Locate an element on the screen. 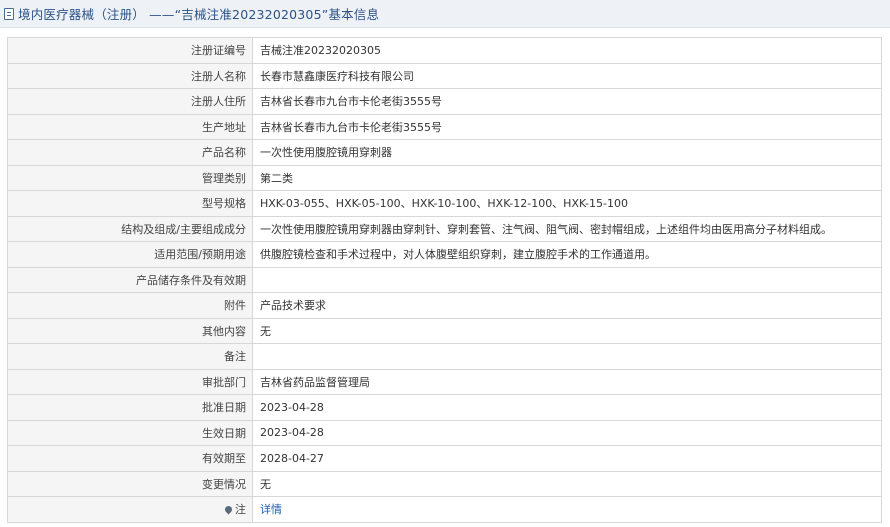 This screenshot has width=890, height=527. row-value: 长春市慧鑫康医疗科技有限公司 is located at coordinates (567, 75).